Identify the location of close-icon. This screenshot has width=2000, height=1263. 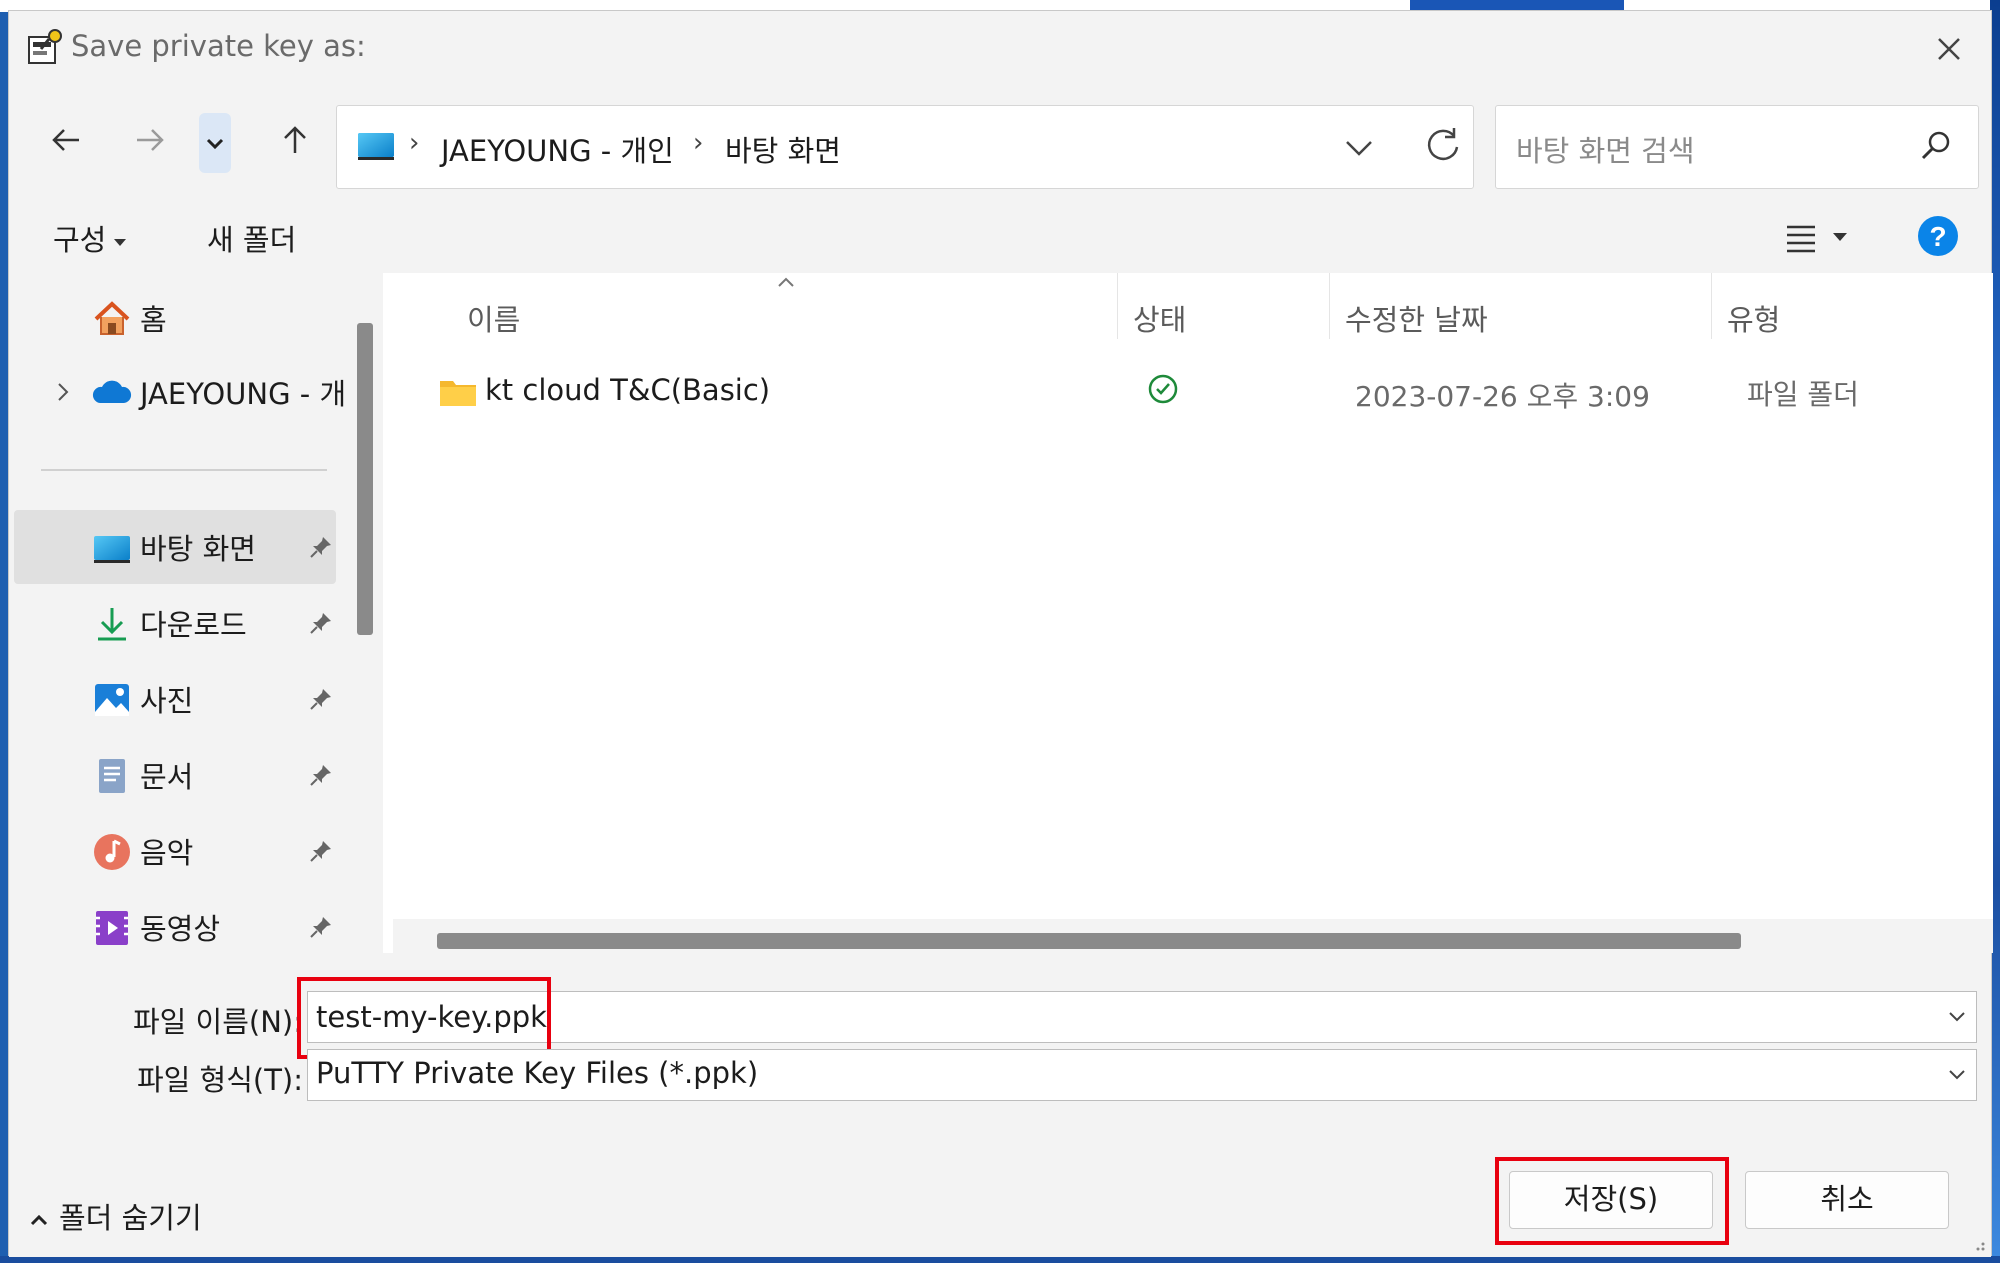
(1949, 49).